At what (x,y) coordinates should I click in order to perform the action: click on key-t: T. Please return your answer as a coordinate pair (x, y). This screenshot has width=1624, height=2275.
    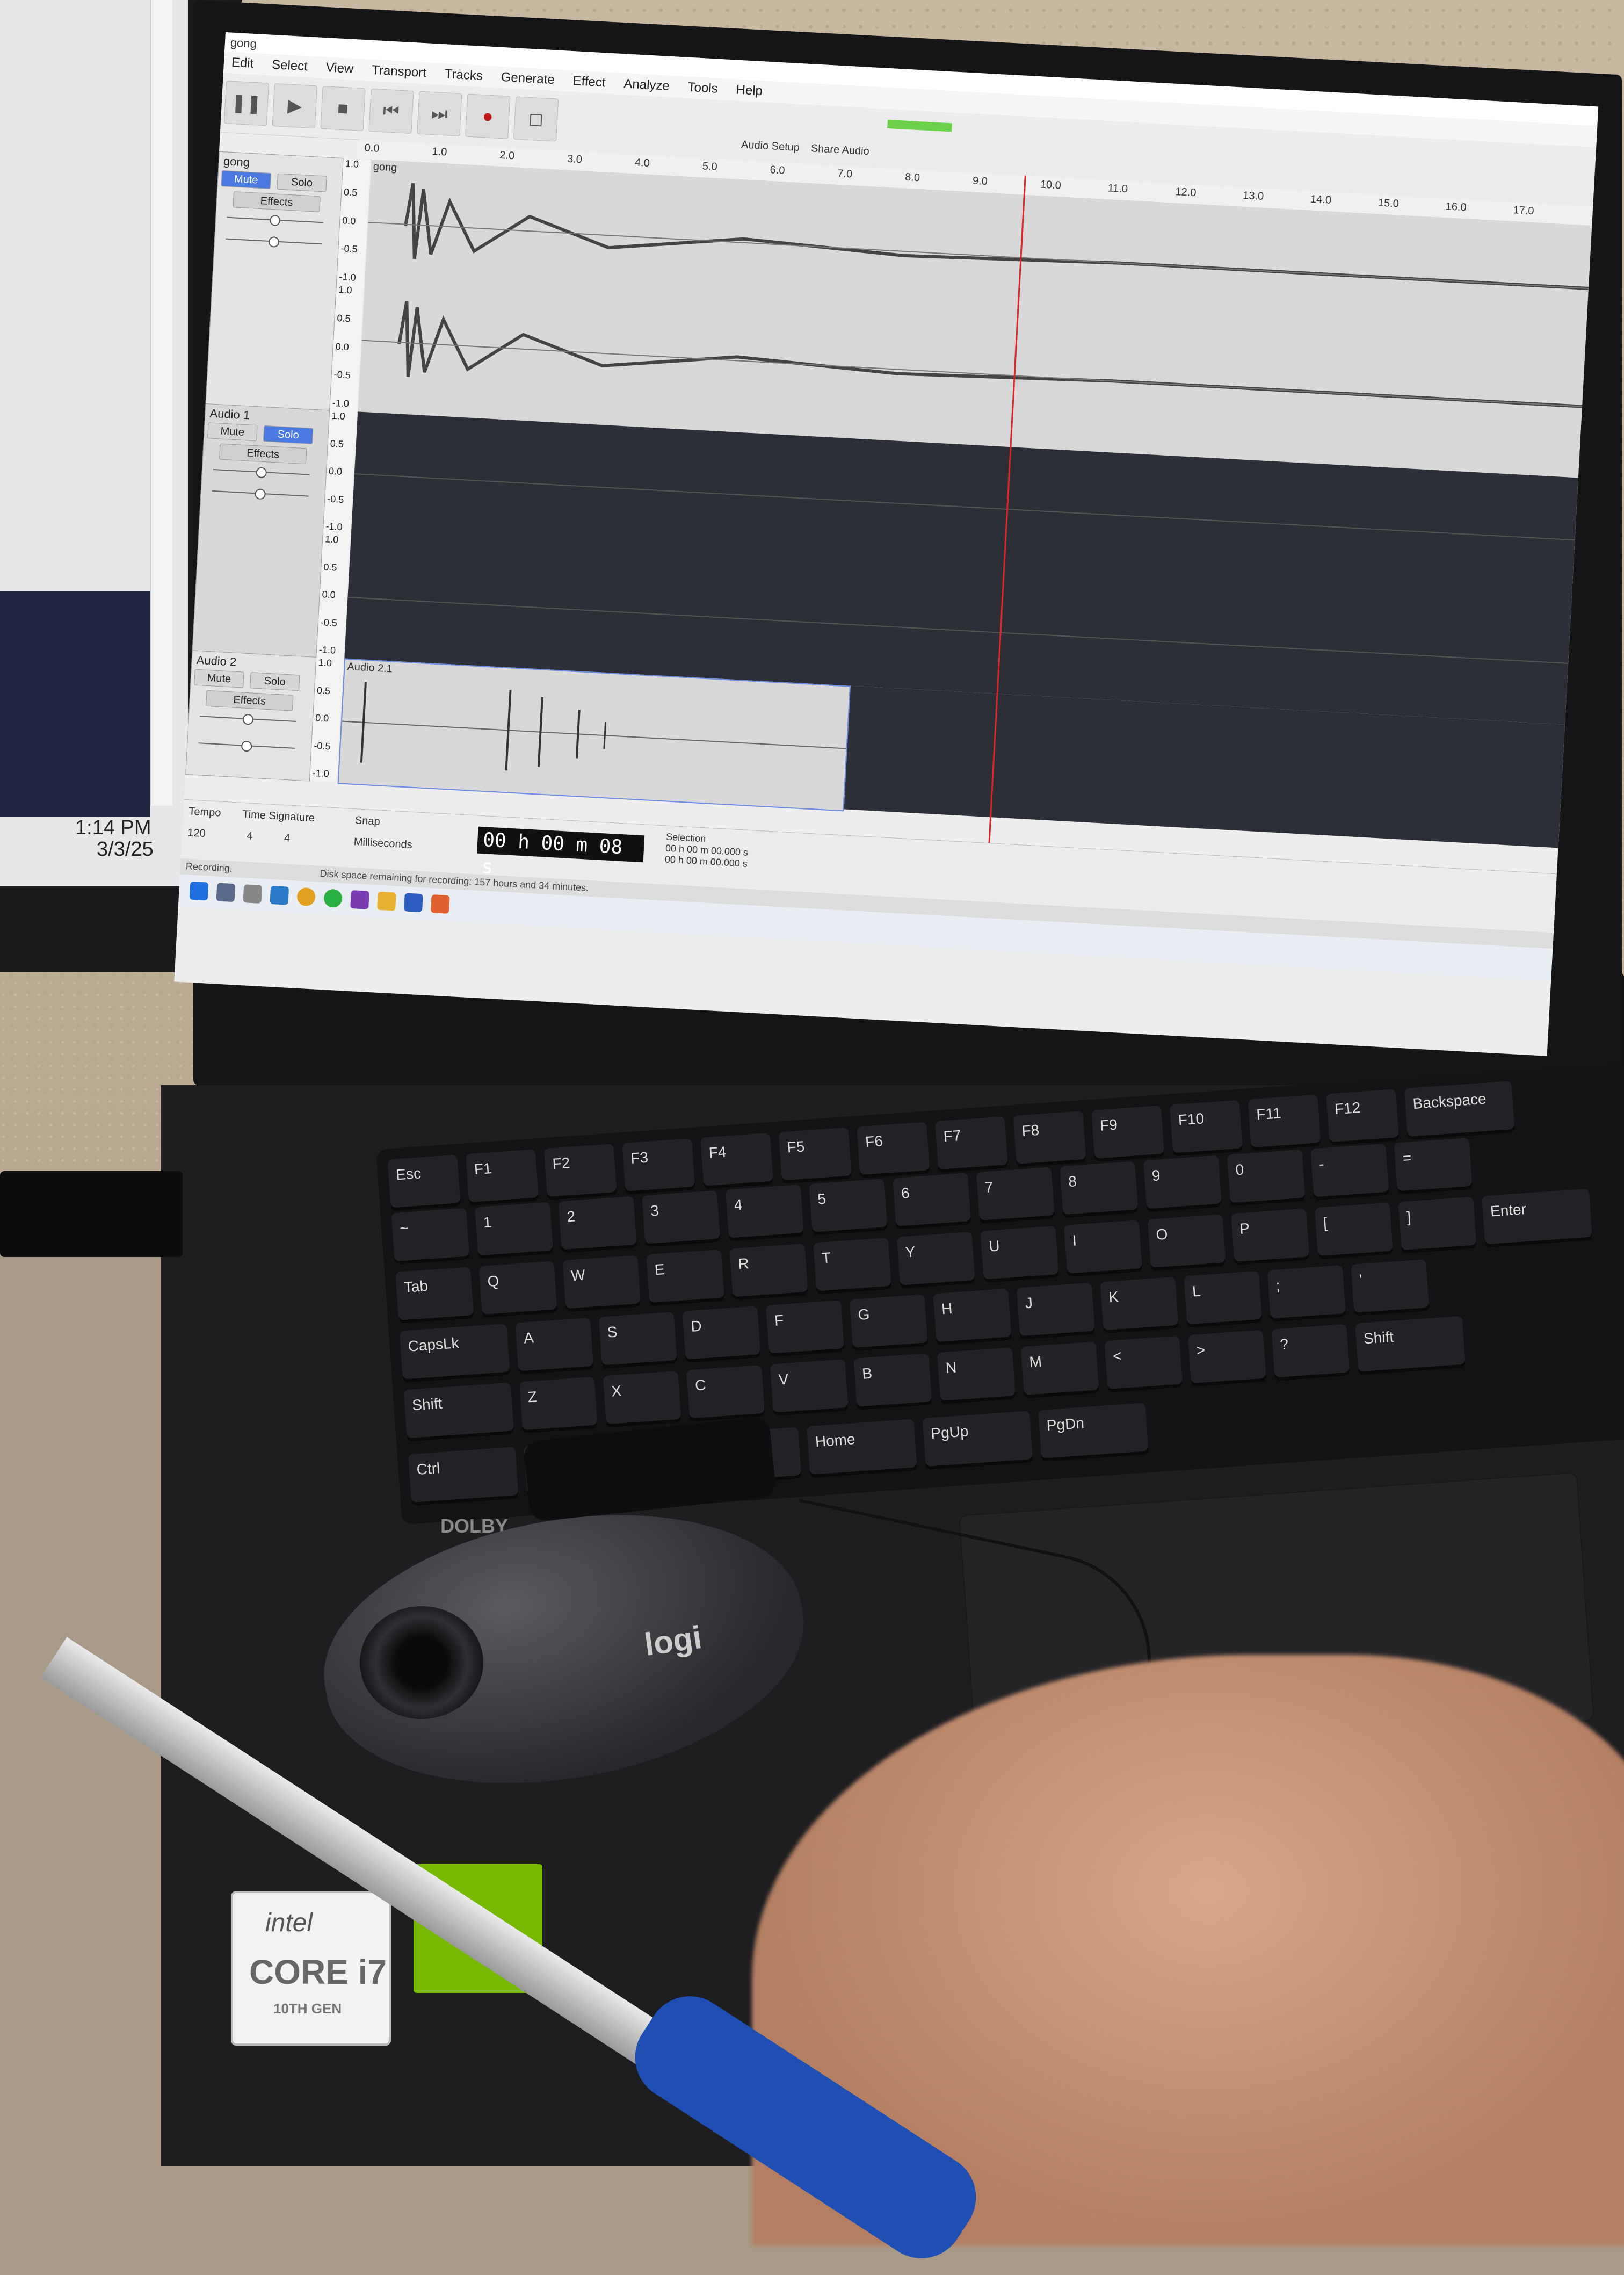
    Looking at the image, I should click on (852, 1264).